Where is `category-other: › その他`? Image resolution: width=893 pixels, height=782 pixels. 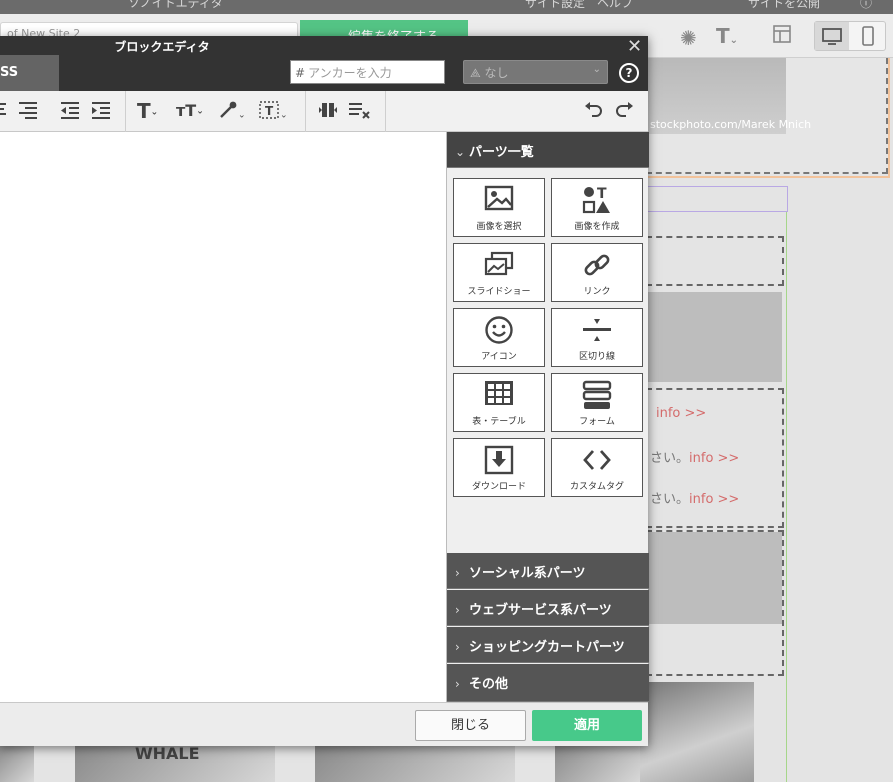
category-other: › その他 is located at coordinates (548, 683).